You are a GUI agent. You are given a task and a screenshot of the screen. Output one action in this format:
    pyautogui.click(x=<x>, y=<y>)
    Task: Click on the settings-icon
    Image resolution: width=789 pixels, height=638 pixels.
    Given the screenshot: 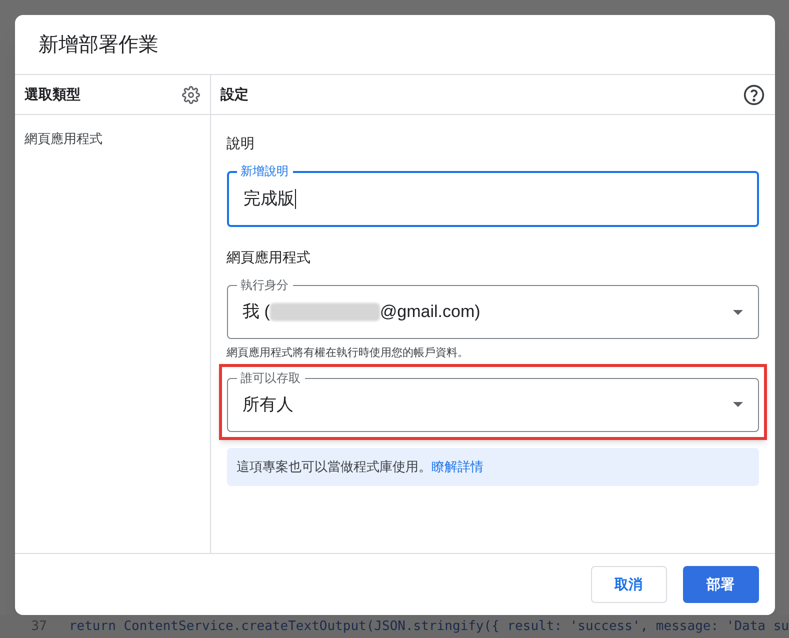 What is the action you would take?
    pyautogui.click(x=191, y=95)
    